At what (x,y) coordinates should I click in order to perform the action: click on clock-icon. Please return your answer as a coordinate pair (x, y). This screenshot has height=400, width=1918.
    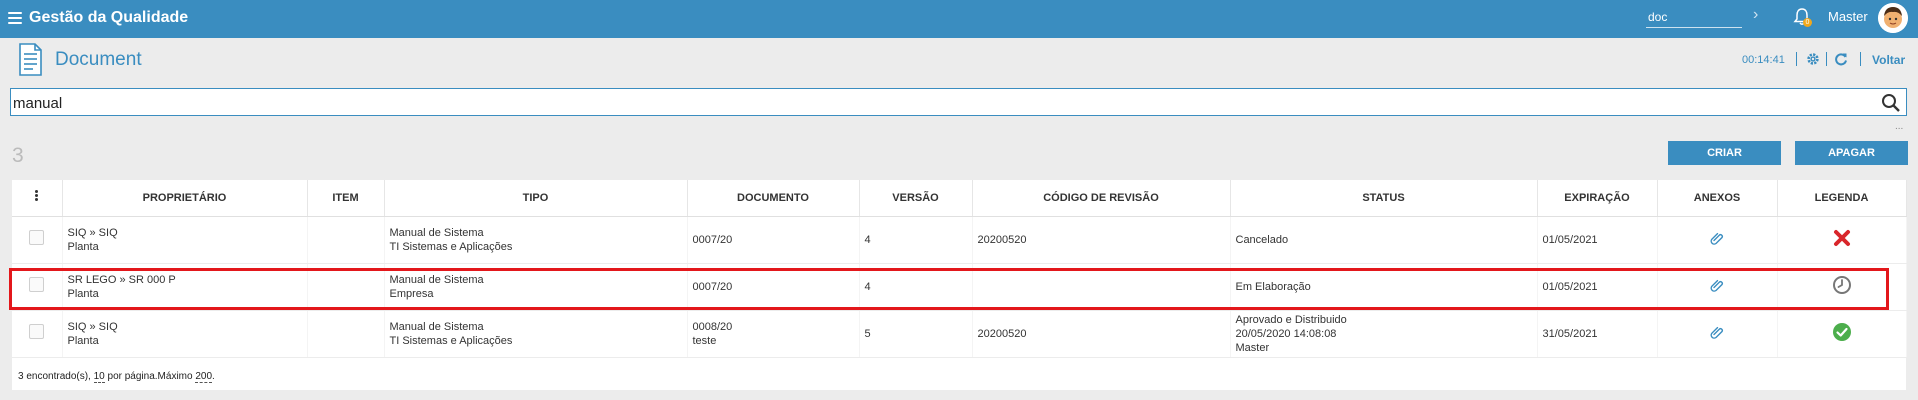
    Looking at the image, I should click on (1841, 284).